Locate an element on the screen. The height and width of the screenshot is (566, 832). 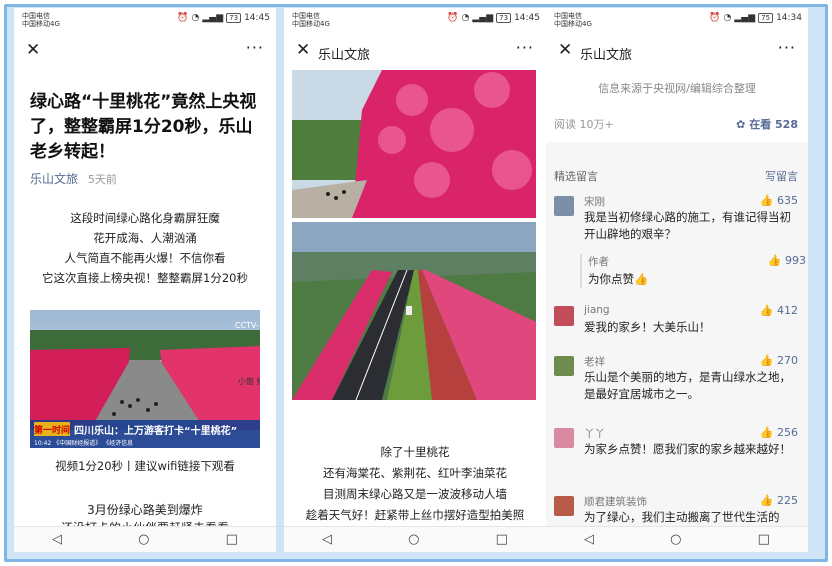
comment-author: 顺君建筑装饰 is located at coordinates (615, 502).